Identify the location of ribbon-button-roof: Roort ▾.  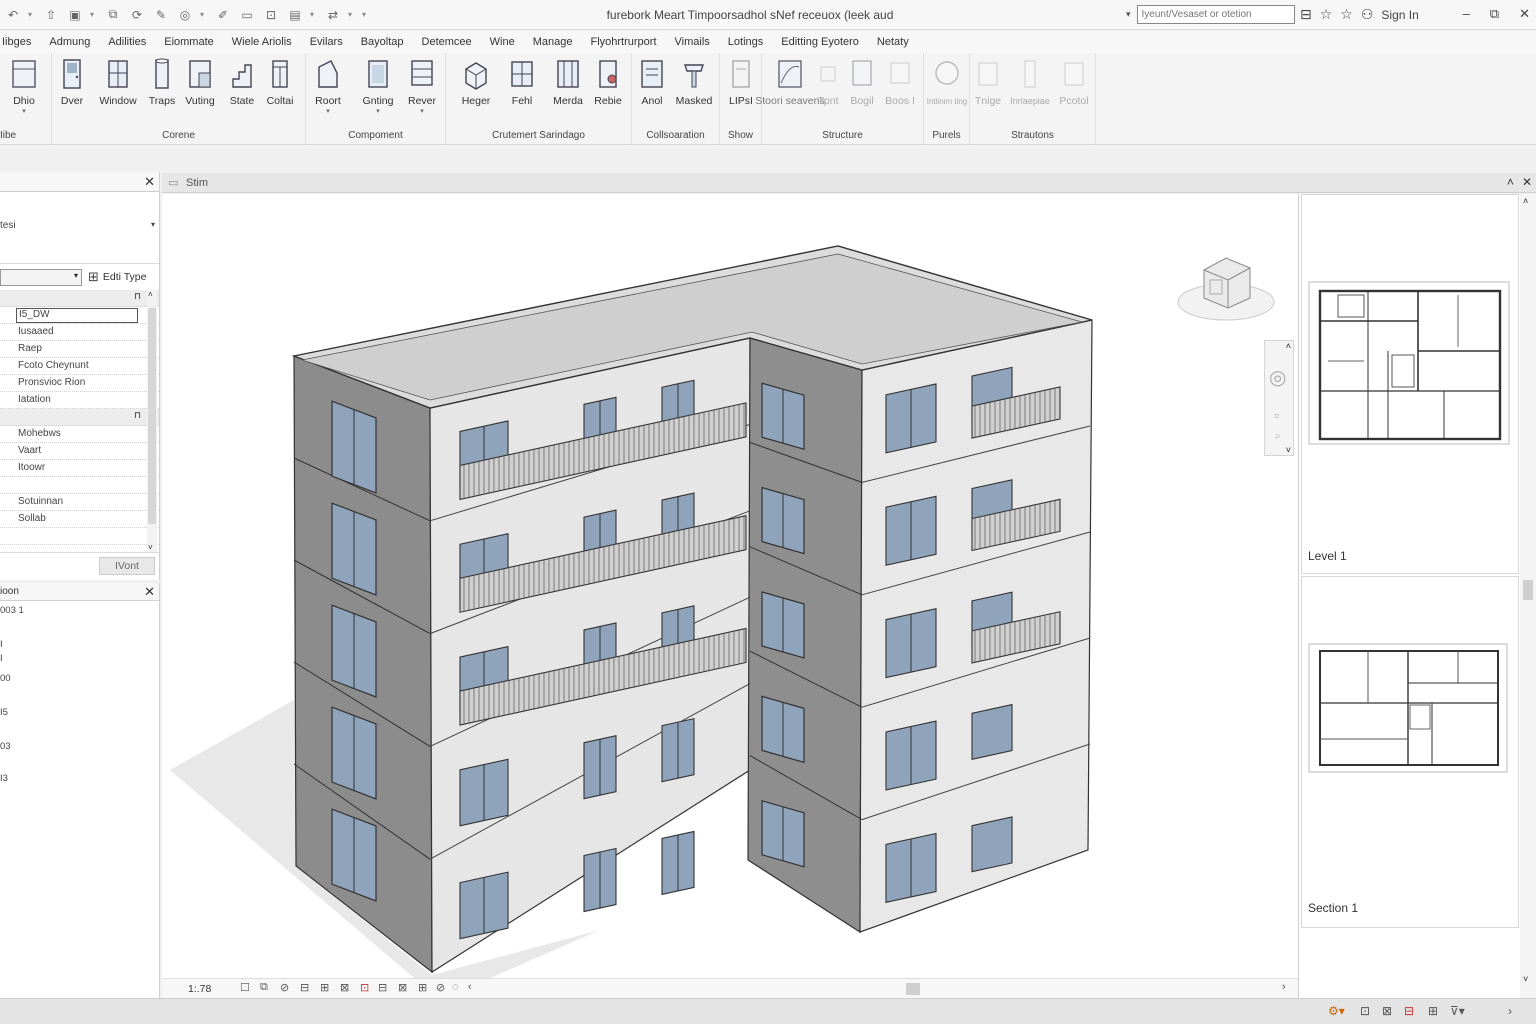
(328, 85).